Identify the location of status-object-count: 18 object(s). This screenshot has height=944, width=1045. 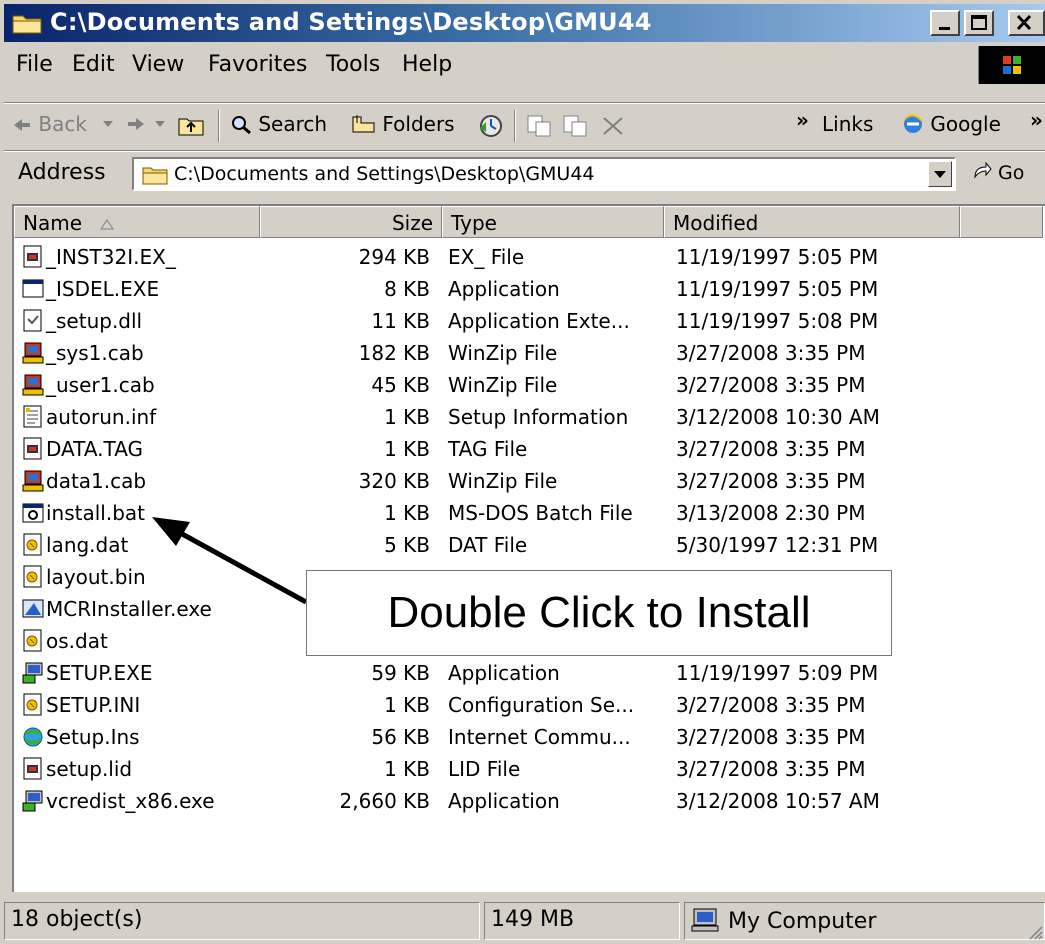
(242, 921).